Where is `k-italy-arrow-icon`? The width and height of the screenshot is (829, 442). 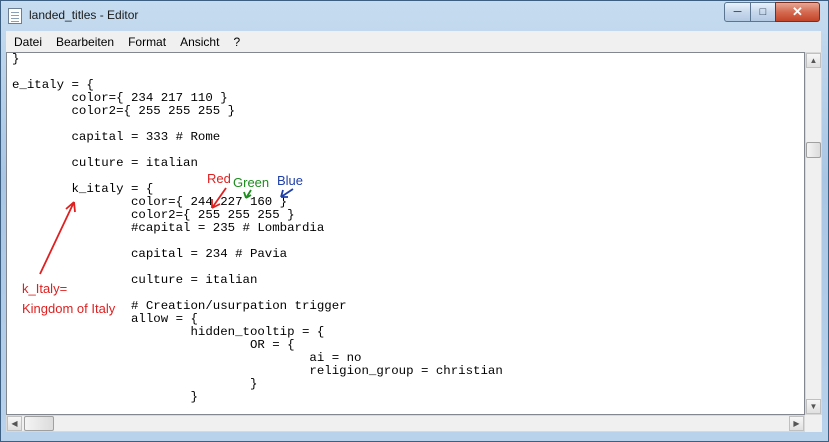 k-italy-arrow-icon is located at coordinates (57, 238).